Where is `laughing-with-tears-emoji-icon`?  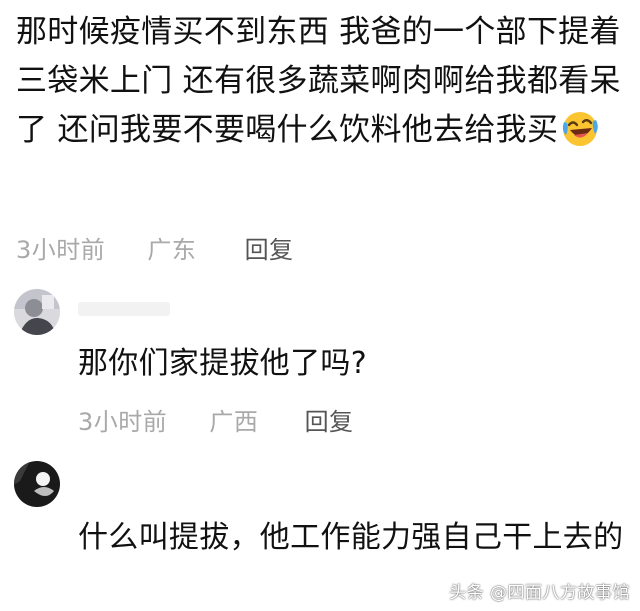 laughing-with-tears-emoji-icon is located at coordinates (580, 128).